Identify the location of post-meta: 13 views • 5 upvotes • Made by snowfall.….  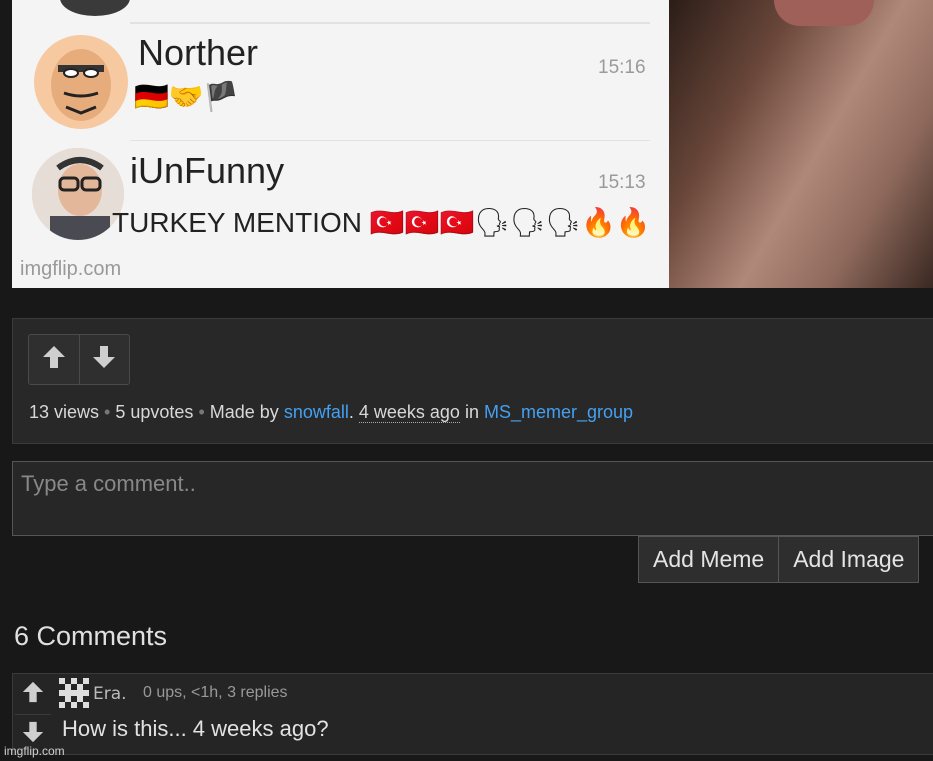
(331, 412).